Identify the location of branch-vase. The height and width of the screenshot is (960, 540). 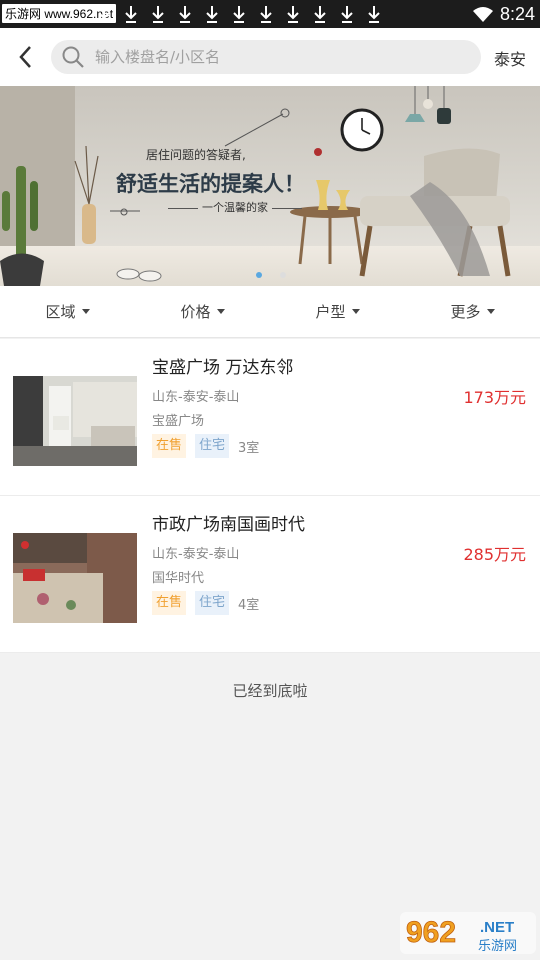
(86, 194).